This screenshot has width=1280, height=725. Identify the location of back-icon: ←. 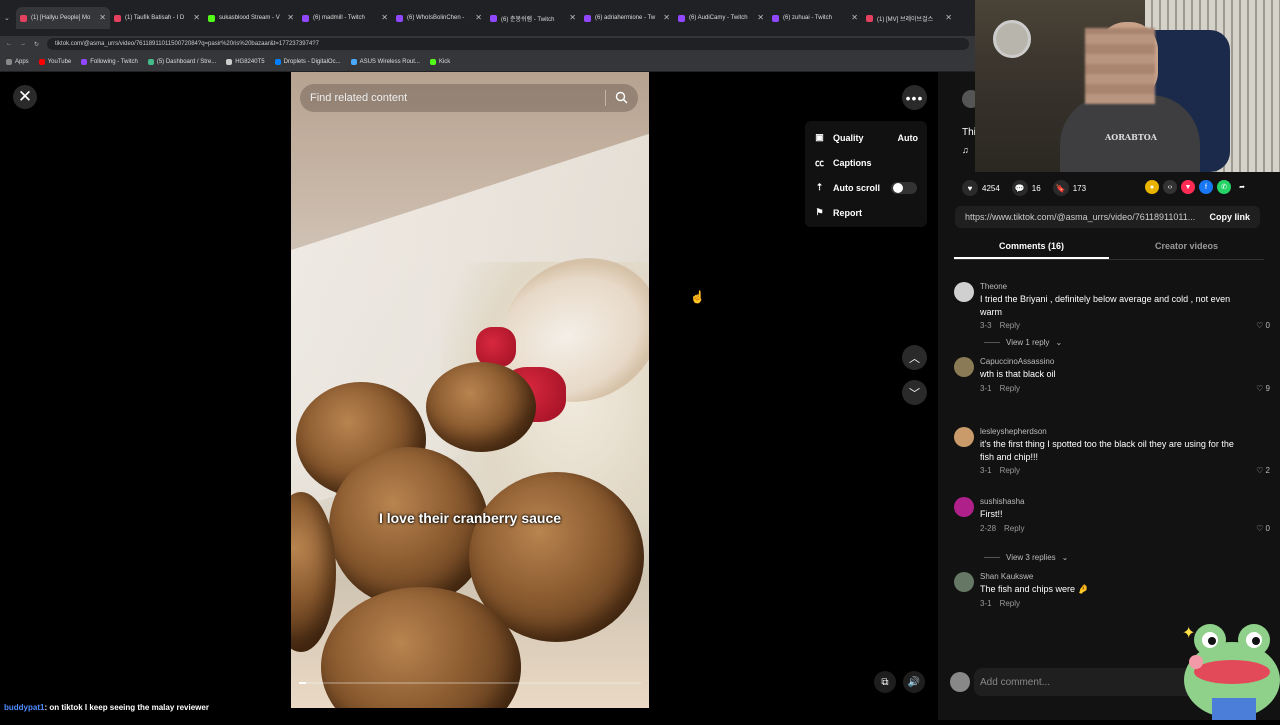
(9, 44).